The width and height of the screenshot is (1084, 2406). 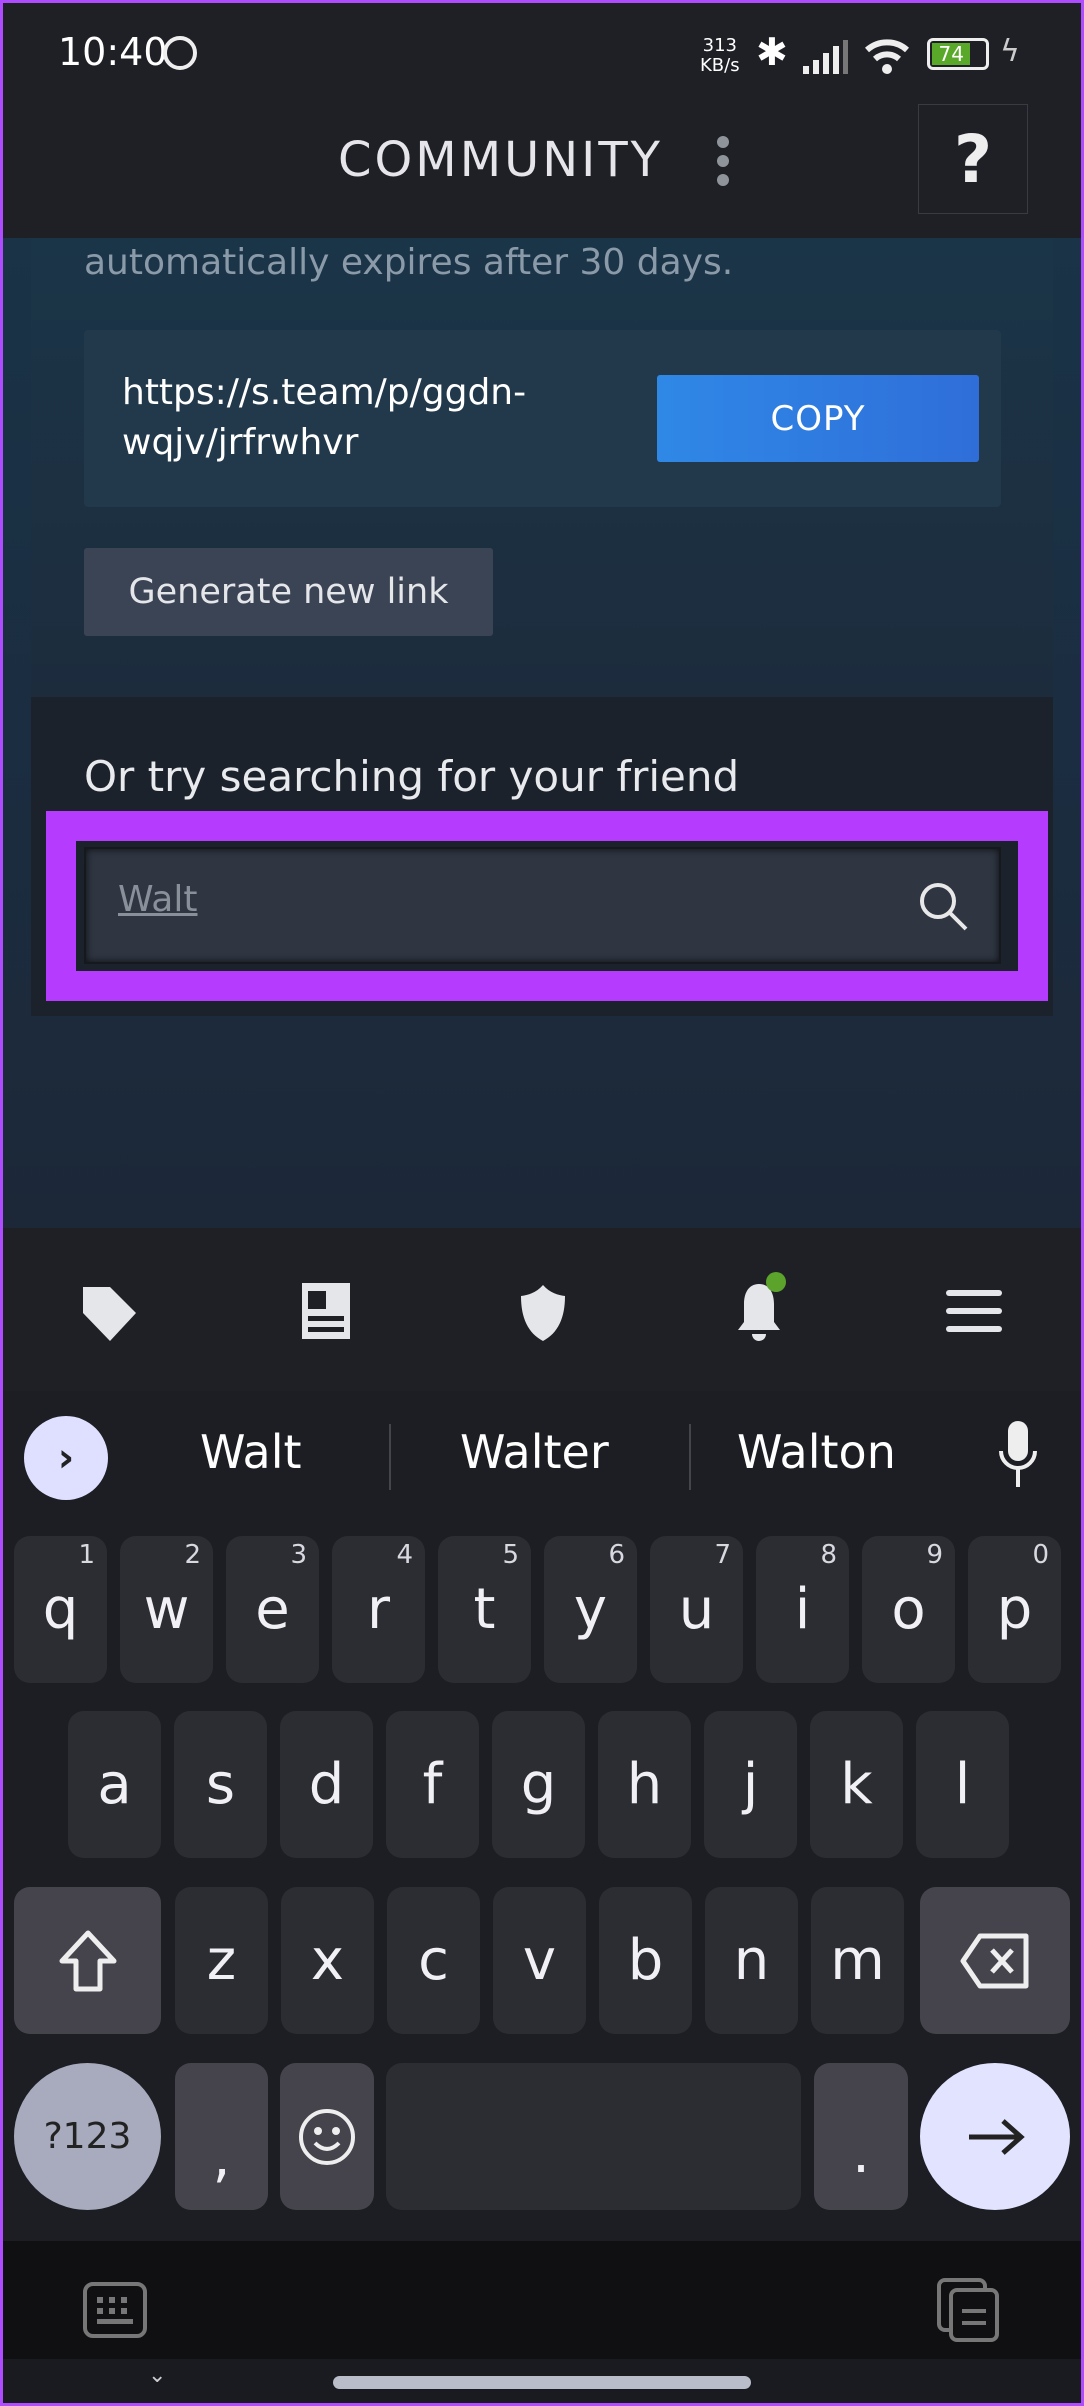 What do you see at coordinates (962, 1784) in the screenshot?
I see `key-l: l` at bounding box center [962, 1784].